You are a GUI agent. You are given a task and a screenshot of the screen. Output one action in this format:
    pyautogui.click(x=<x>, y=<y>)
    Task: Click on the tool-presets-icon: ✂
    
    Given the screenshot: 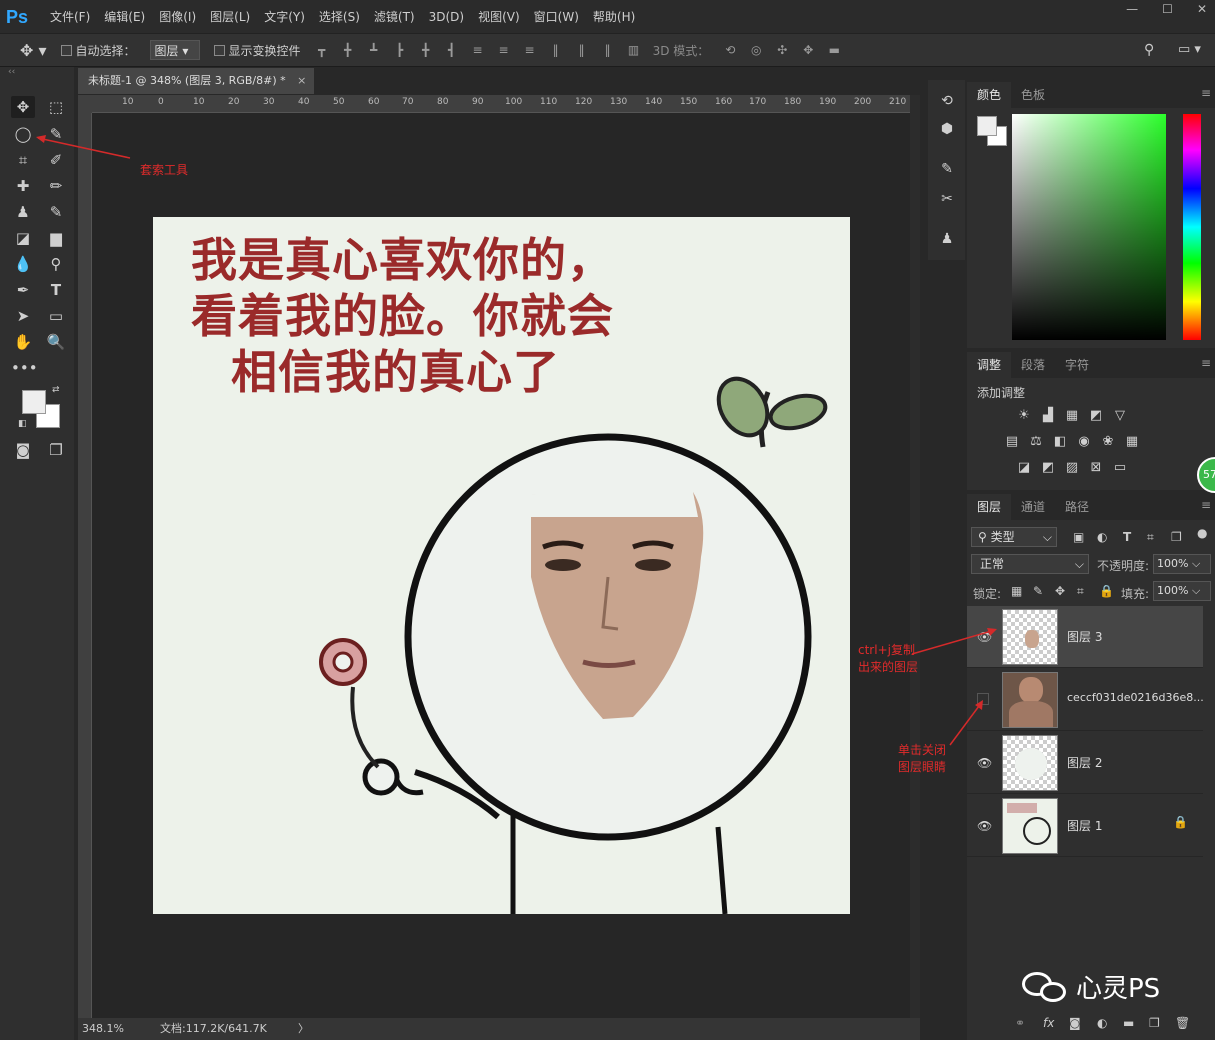 What is the action you would take?
    pyautogui.click(x=947, y=199)
    